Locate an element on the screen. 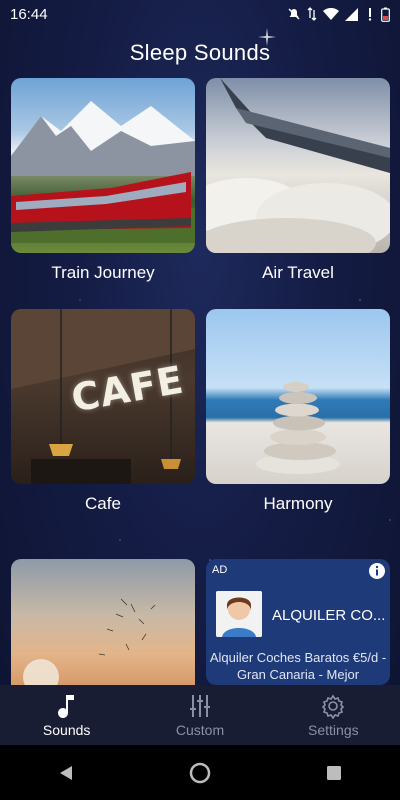  signal-icon is located at coordinates (351, 14).